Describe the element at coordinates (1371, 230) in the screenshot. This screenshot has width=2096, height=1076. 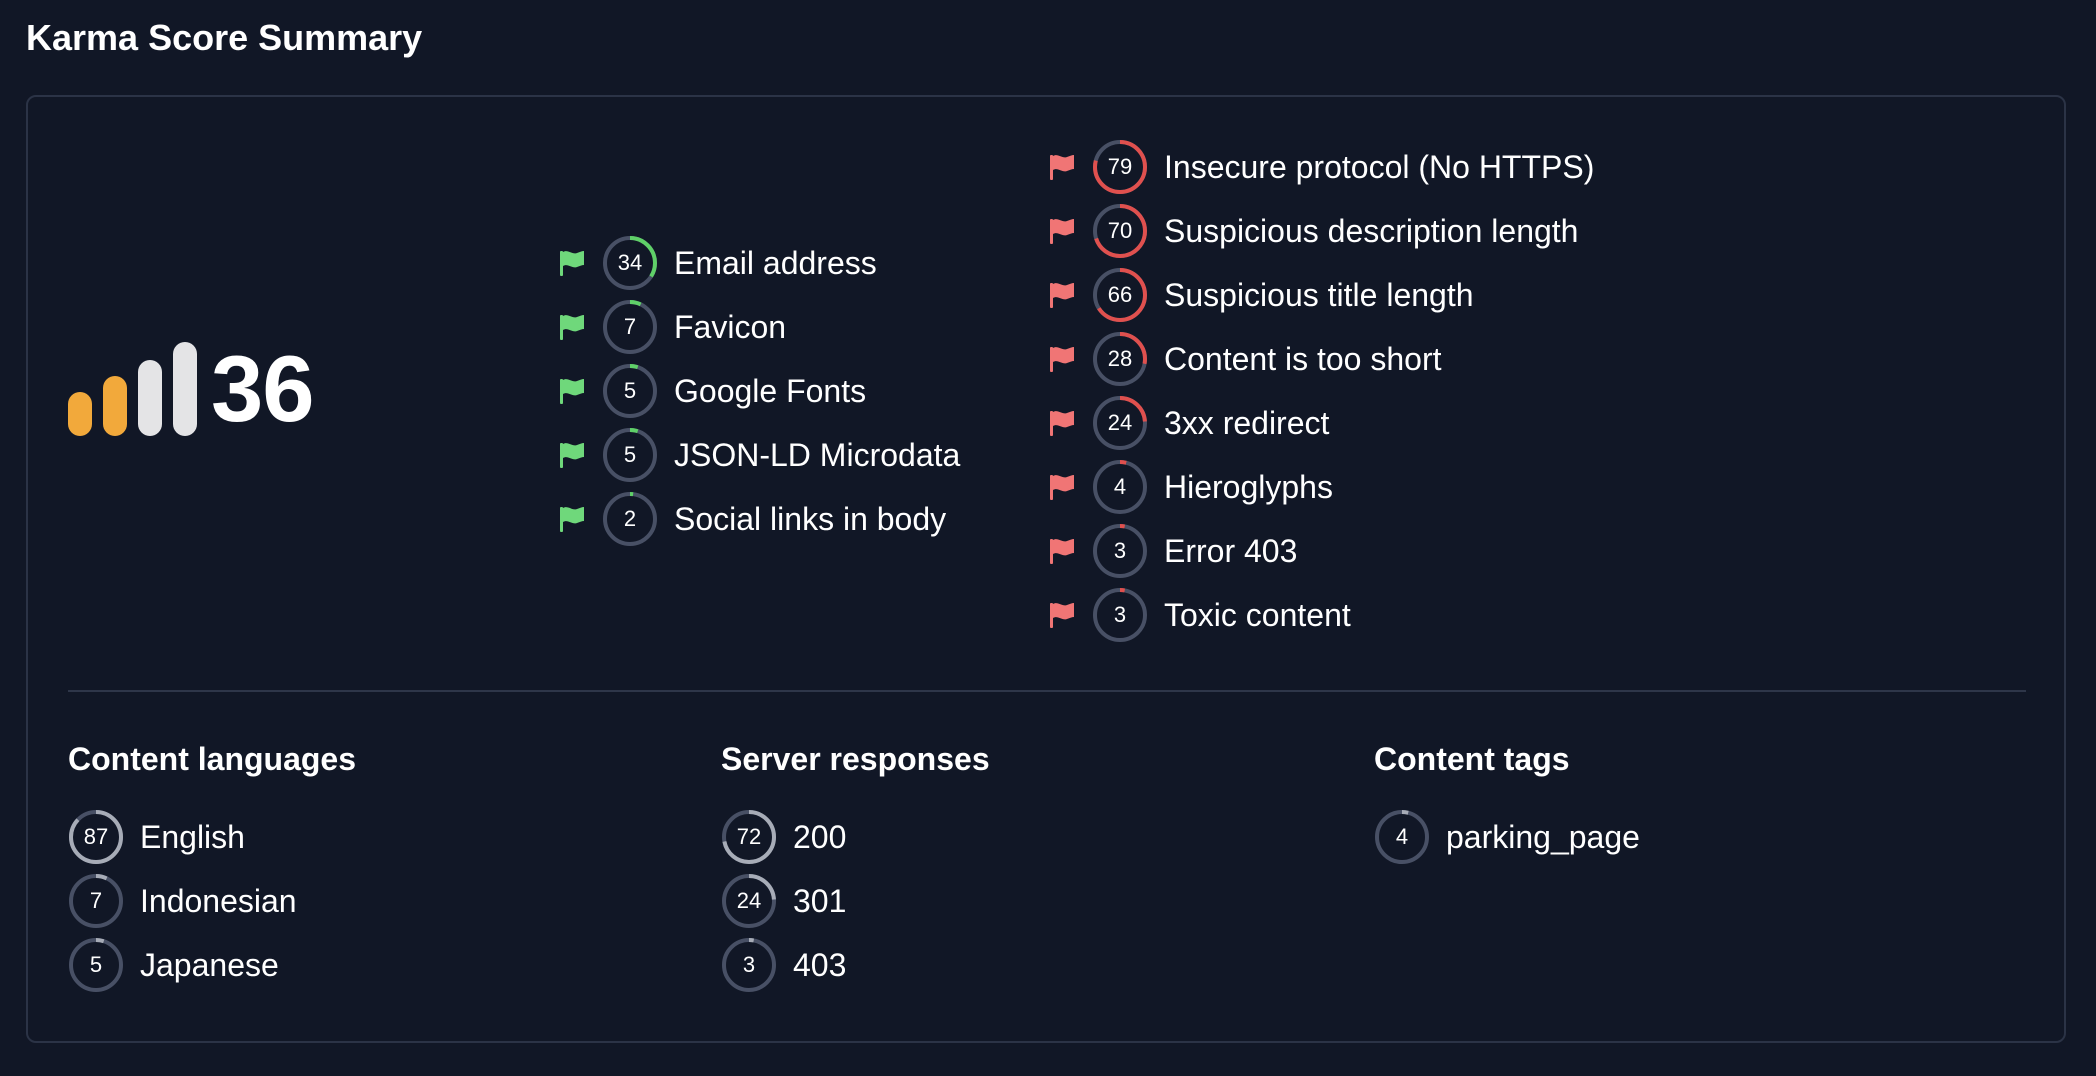
I see `negative-signal-item-label: Suspicious description length` at that location.